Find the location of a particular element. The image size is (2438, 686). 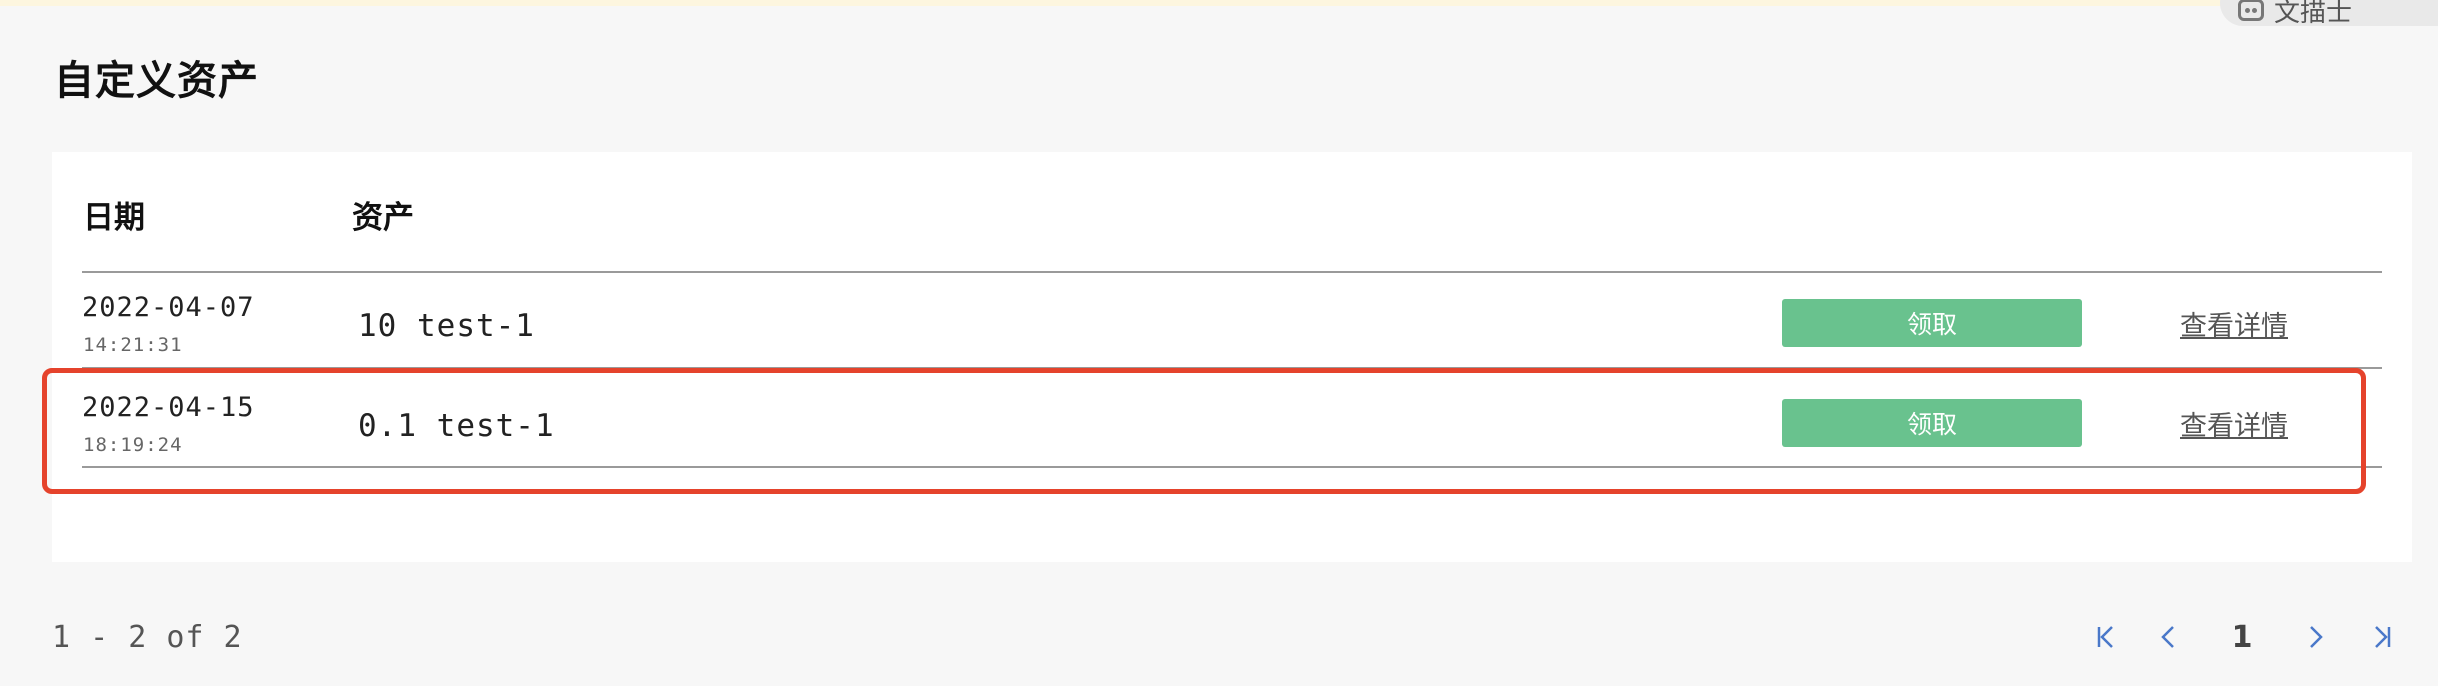

next-page-icon is located at coordinates (2316, 637).